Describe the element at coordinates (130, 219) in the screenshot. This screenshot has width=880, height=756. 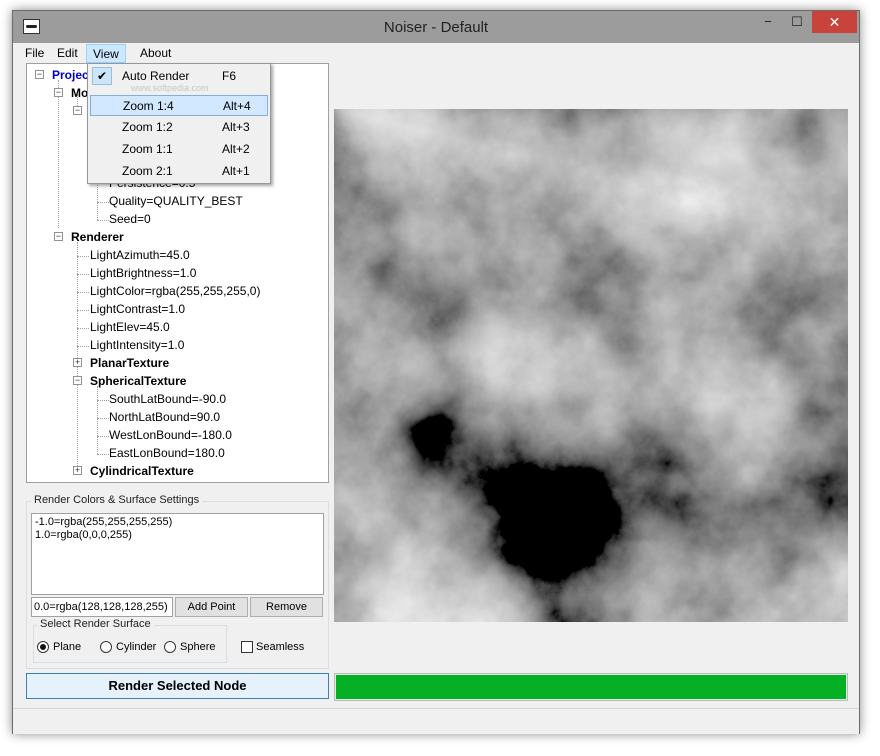
I see `tree-node-seed: Seed=0` at that location.